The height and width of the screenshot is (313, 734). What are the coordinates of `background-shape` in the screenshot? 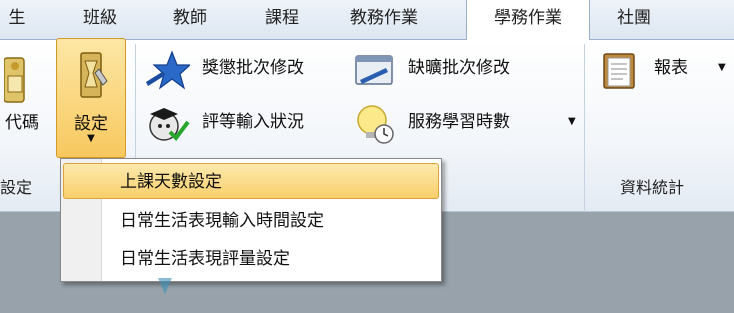 It's located at (165, 286).